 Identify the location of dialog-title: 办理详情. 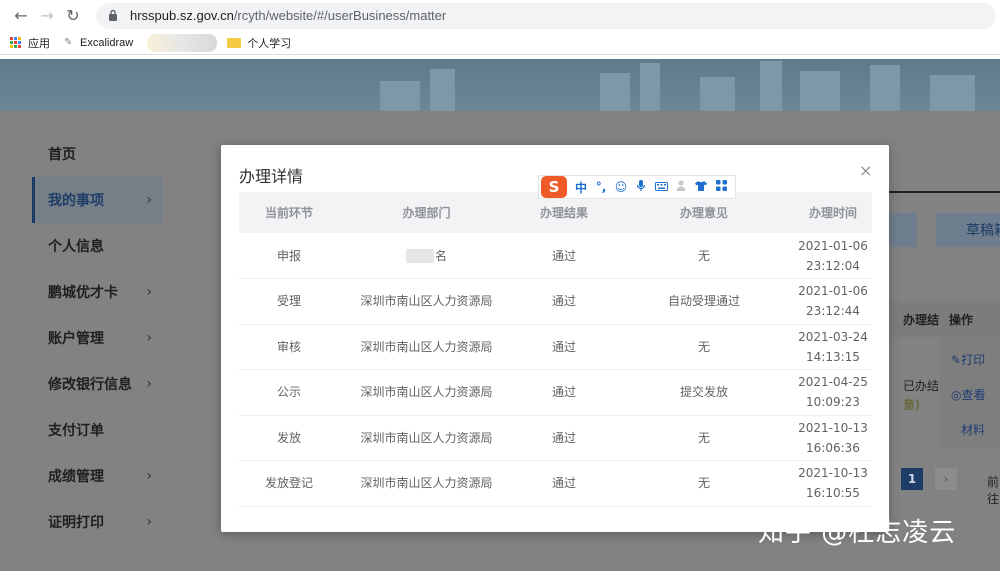
(271, 176).